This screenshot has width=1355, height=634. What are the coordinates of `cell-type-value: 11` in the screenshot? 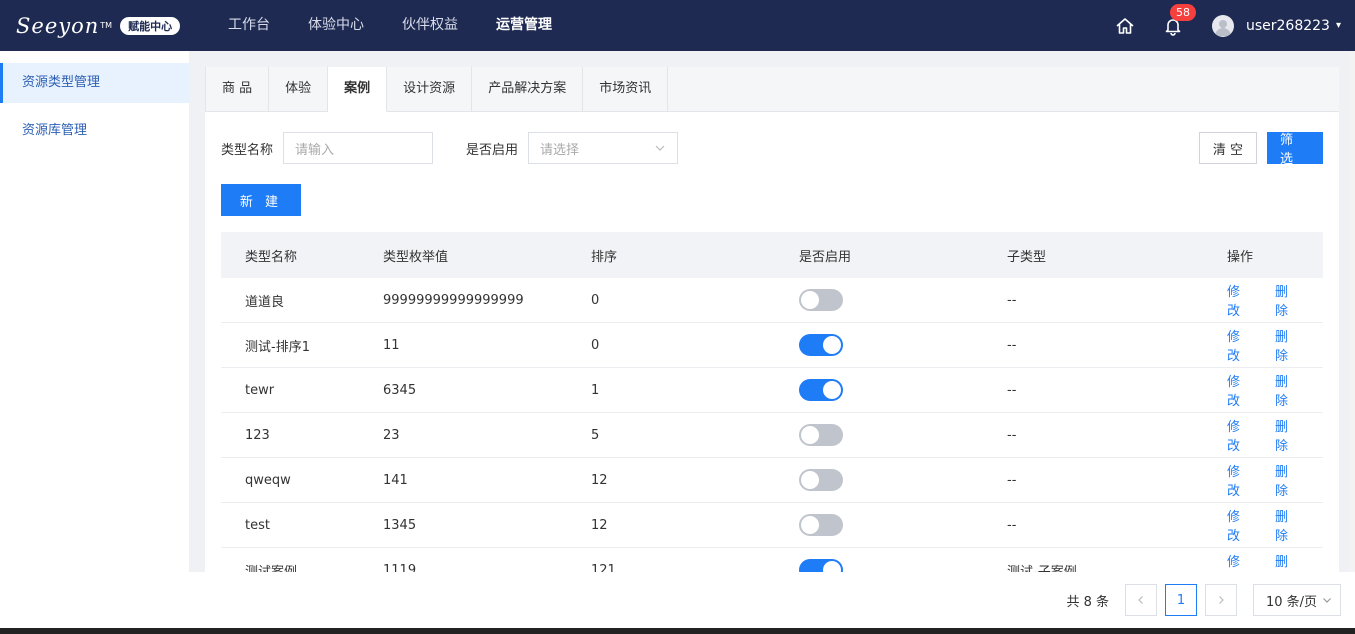 It's located at (391, 345).